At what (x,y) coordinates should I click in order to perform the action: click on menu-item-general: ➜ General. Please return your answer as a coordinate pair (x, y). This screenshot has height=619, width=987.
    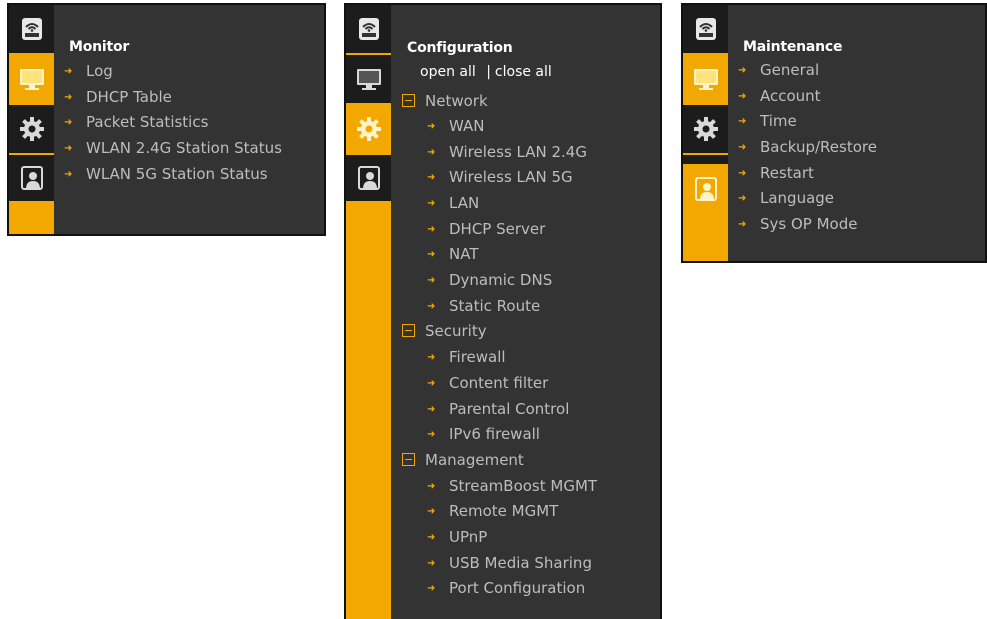
    Looking at the image, I should click on (778, 70).